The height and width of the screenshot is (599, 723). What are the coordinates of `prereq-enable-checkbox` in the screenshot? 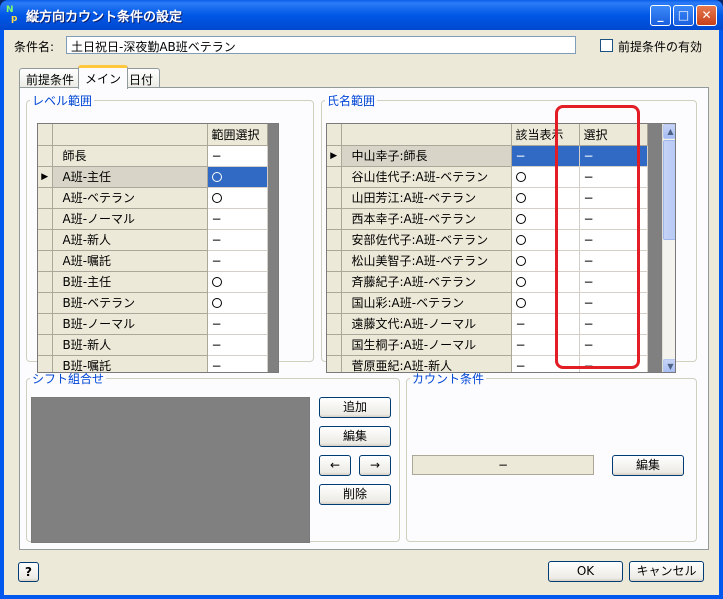 It's located at (606, 45).